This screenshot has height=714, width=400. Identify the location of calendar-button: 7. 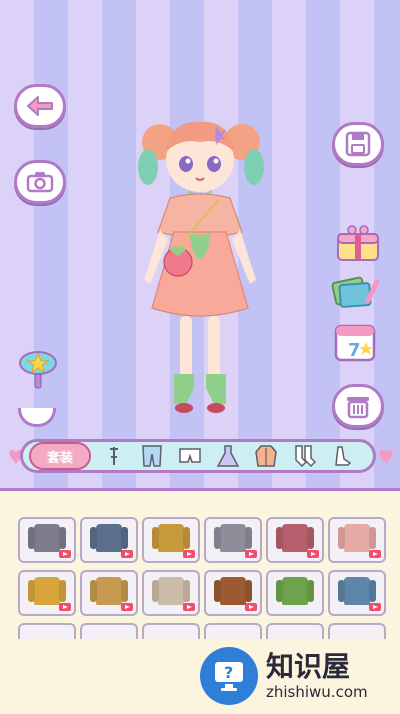
(356, 342).